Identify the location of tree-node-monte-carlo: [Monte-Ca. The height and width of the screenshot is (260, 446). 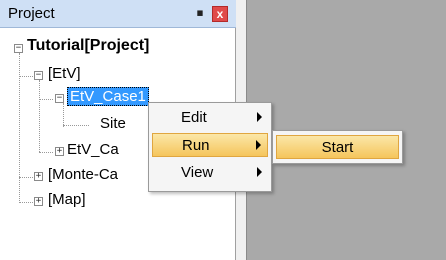
(83, 174).